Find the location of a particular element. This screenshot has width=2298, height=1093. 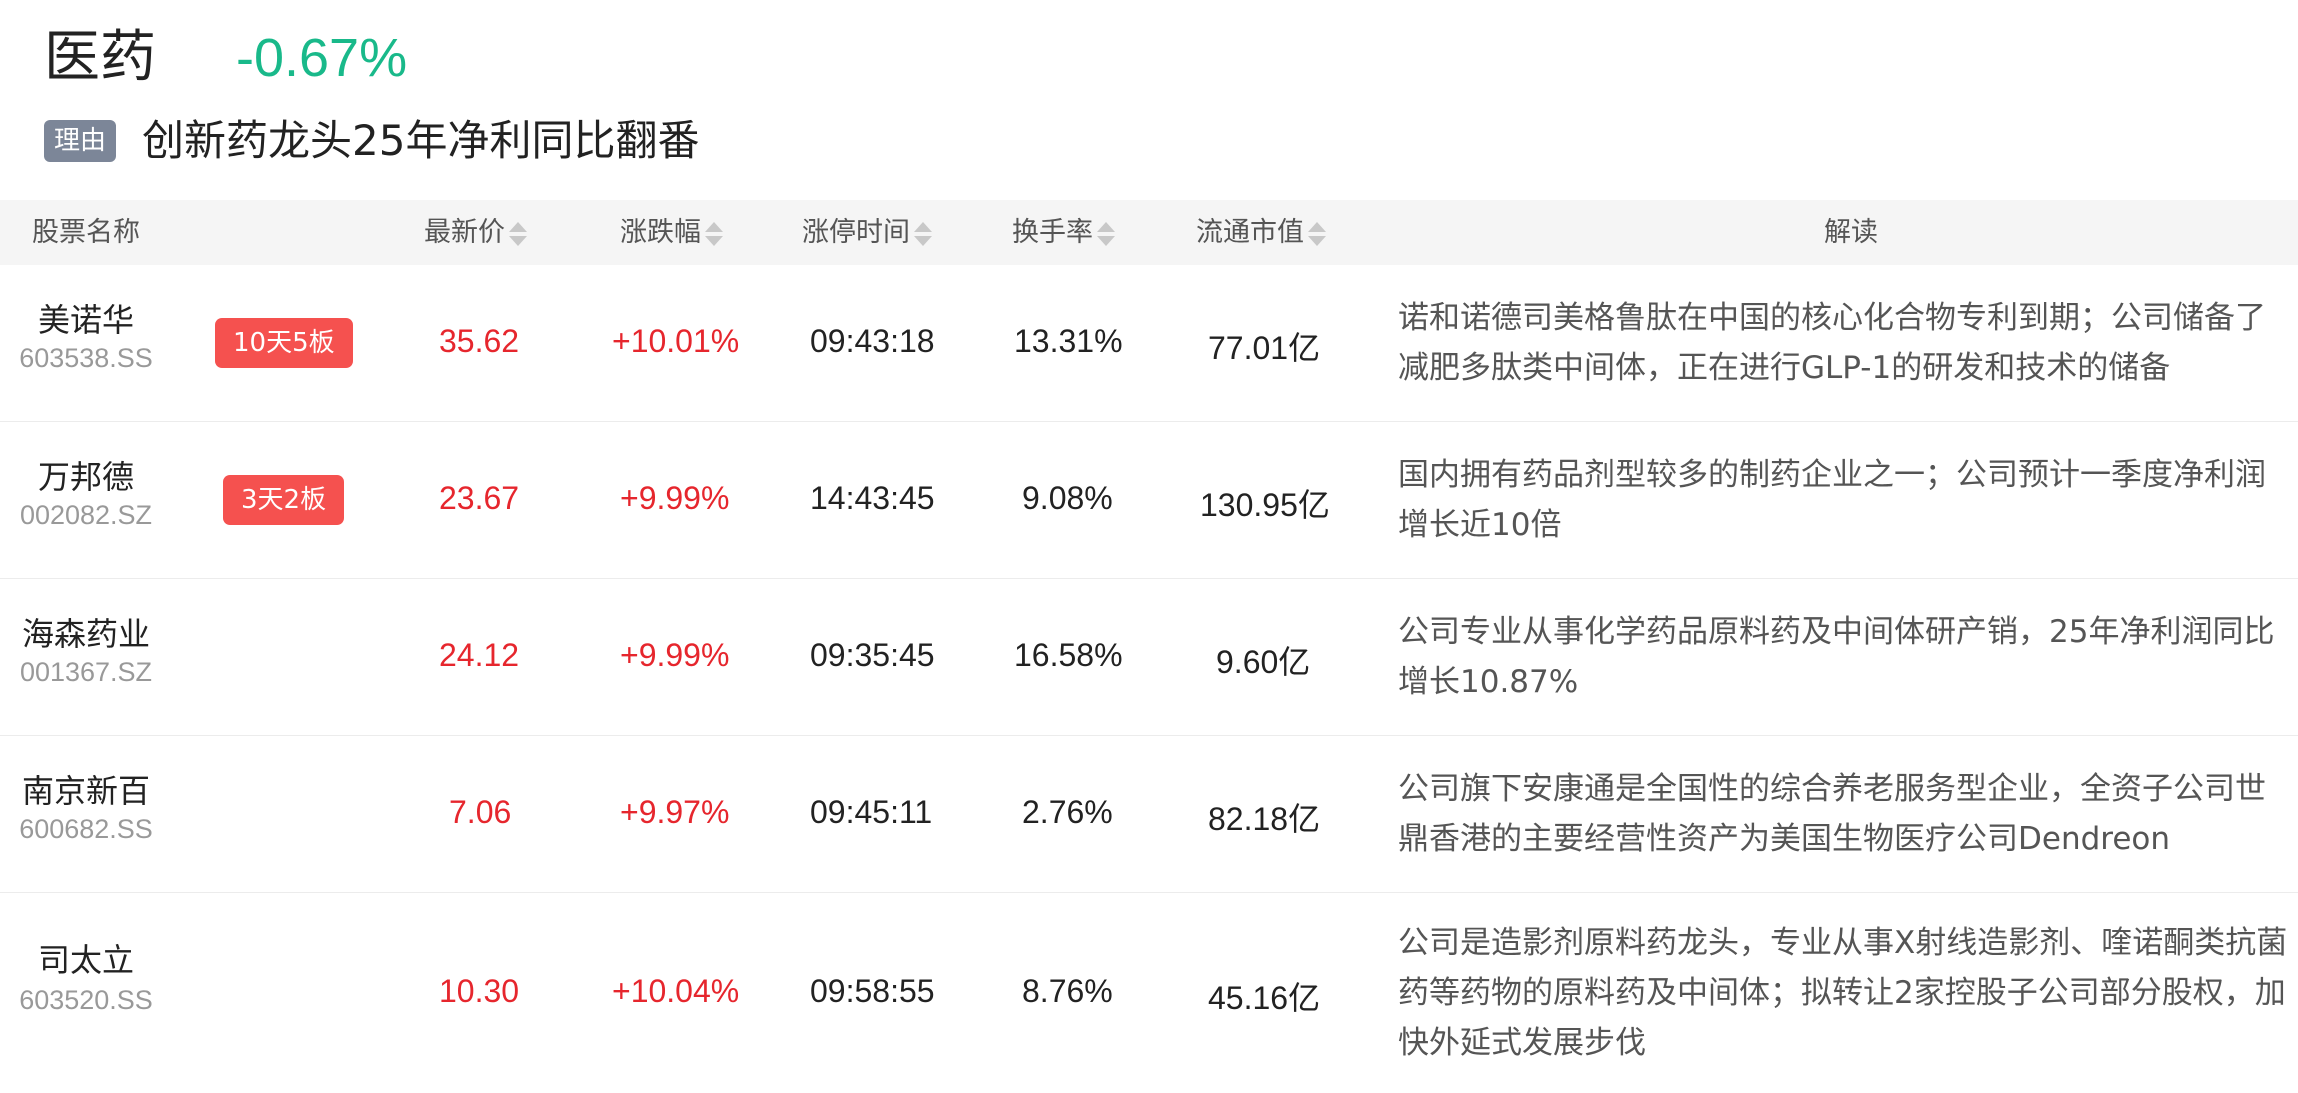

market-cap: 77.01亿 is located at coordinates (1264, 348).